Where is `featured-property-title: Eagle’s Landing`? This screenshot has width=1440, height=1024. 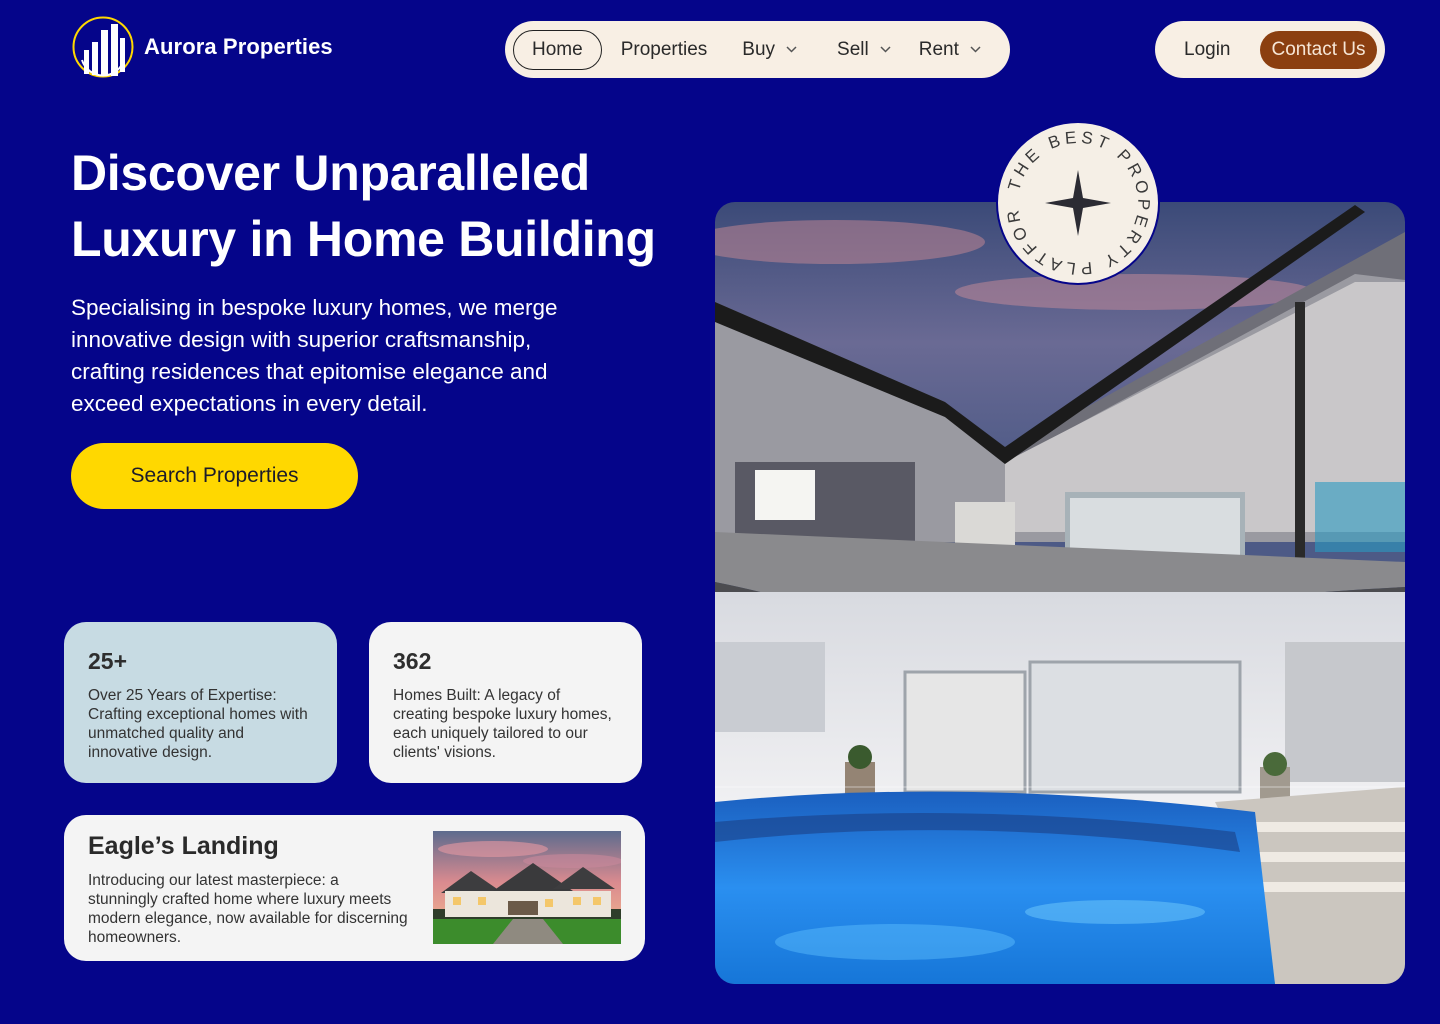
featured-property-title: Eagle’s Landing is located at coordinates (183, 846).